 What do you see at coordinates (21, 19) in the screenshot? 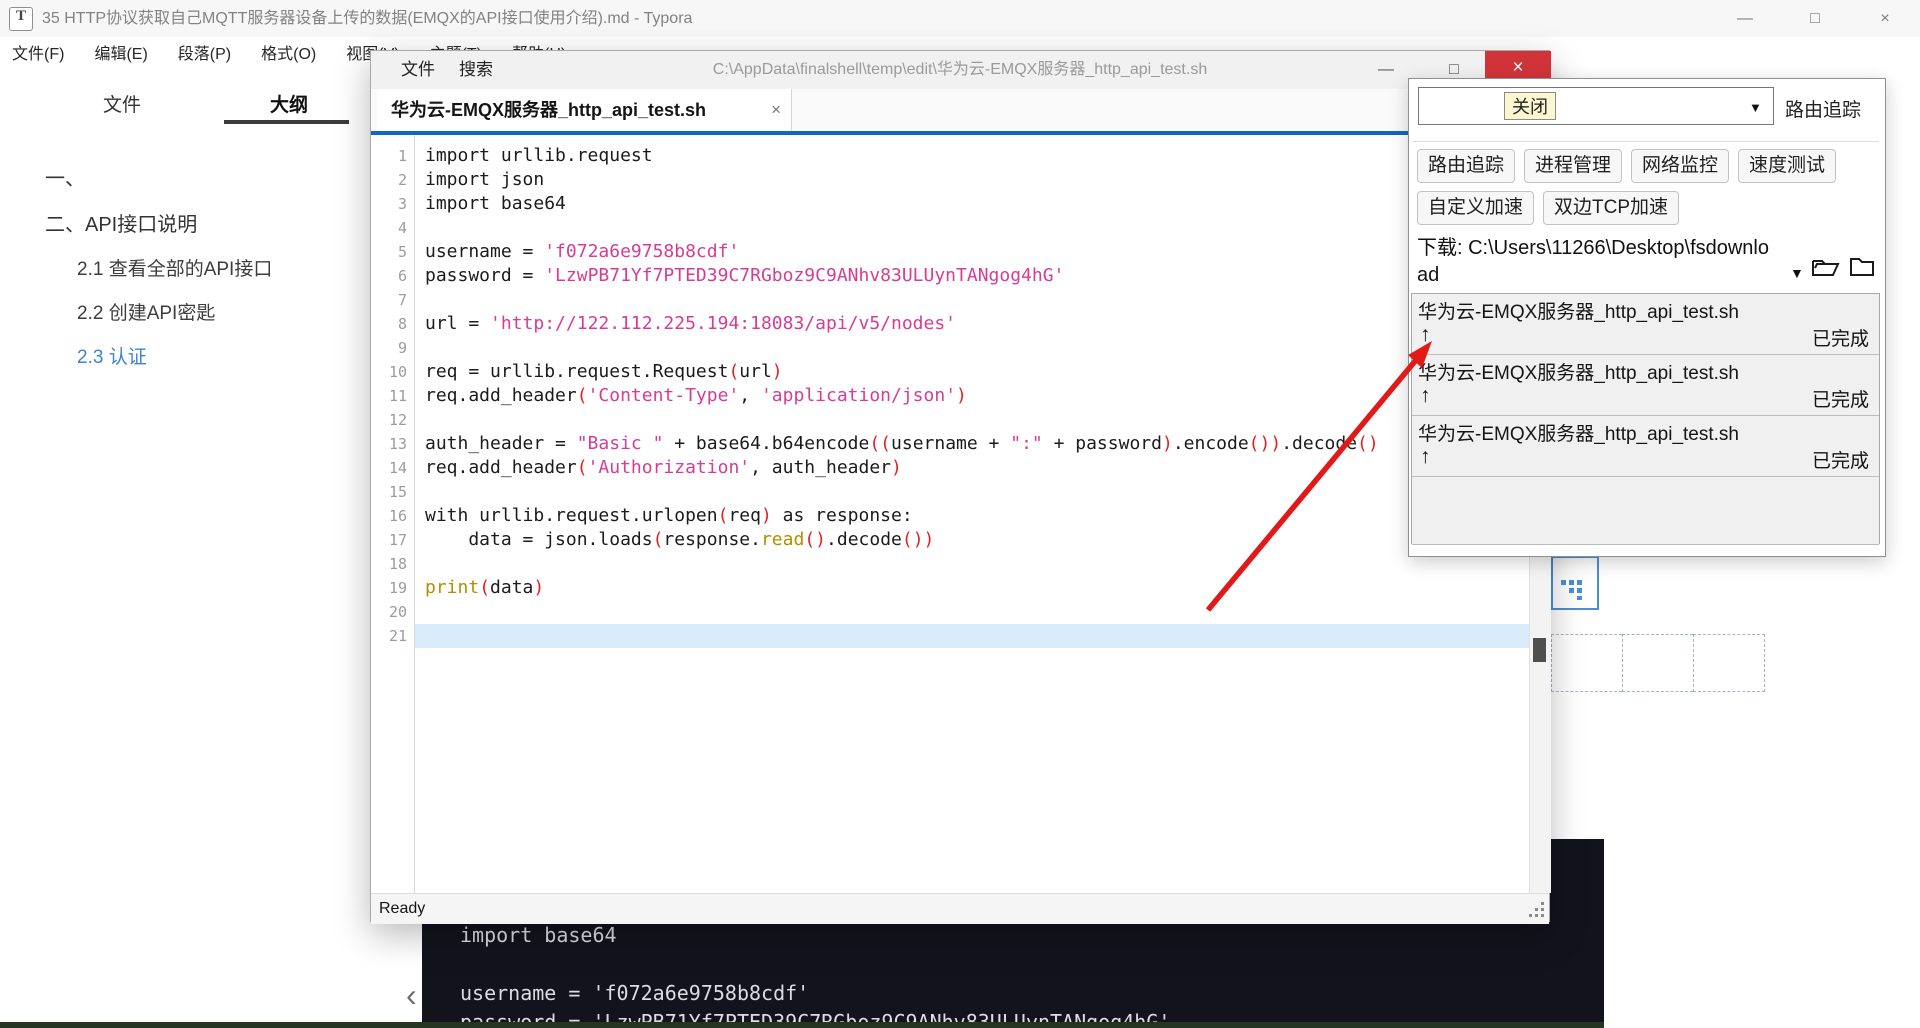
I see `typora-app-icon: T` at bounding box center [21, 19].